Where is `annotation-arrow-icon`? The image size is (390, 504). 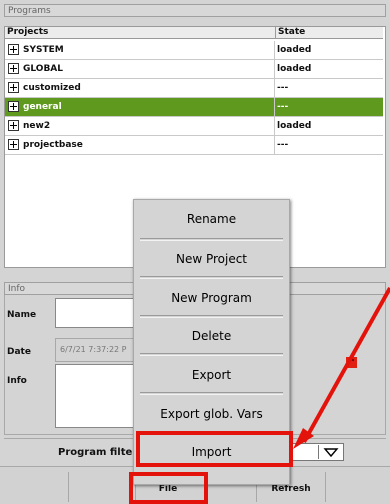
annotation-arrow-icon is located at coordinates (341, 368).